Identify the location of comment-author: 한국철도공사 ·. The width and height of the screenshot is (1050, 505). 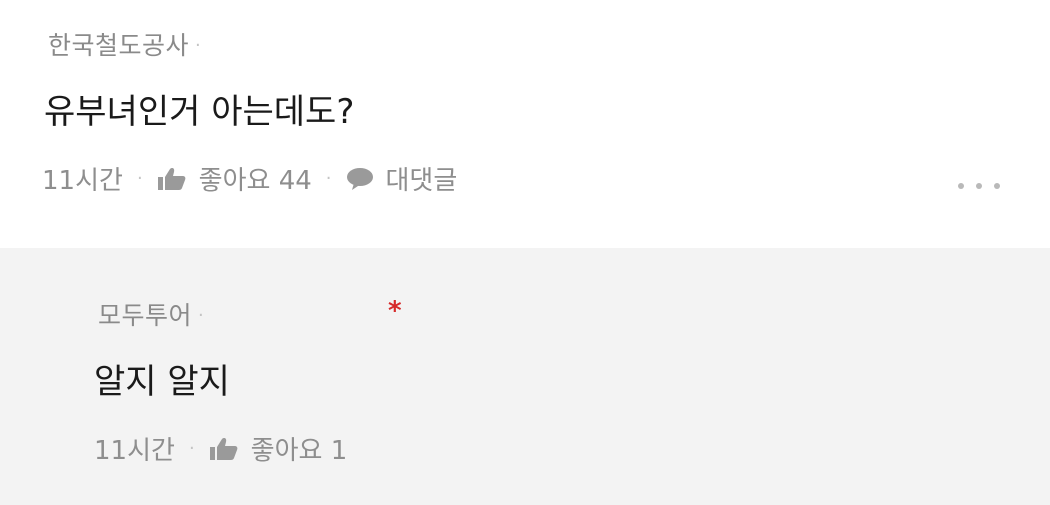
(124, 44).